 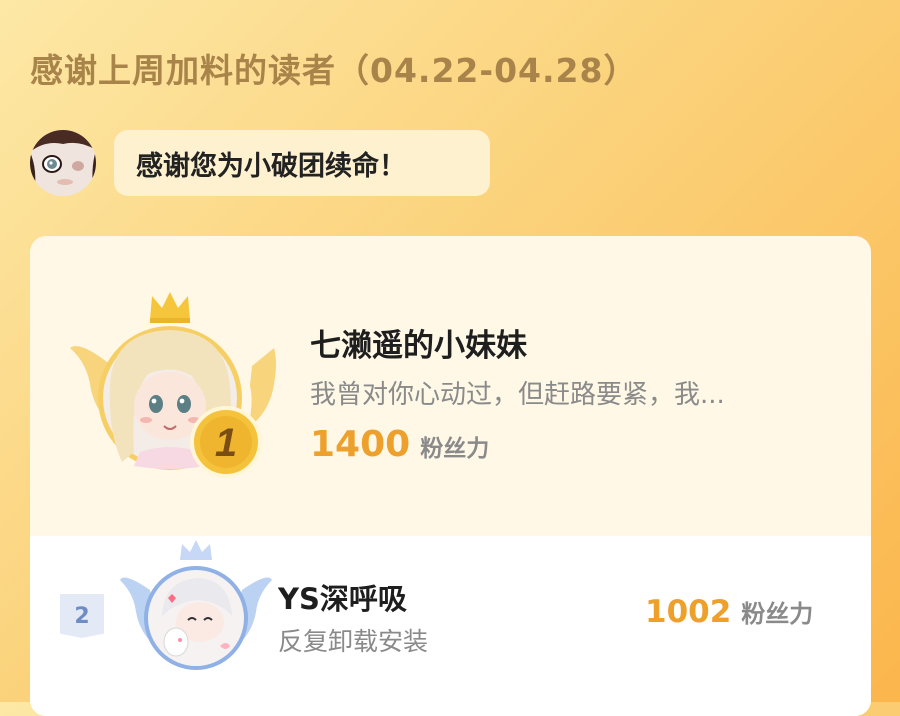 I want to click on rank-2-message: 反复卸载安装, so click(x=353, y=641).